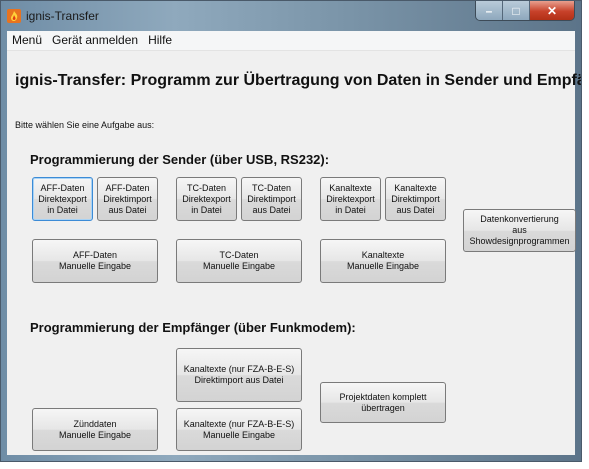  I want to click on aff-manual-button: AFF-Daten Manuelle Eingabe, so click(95, 261).